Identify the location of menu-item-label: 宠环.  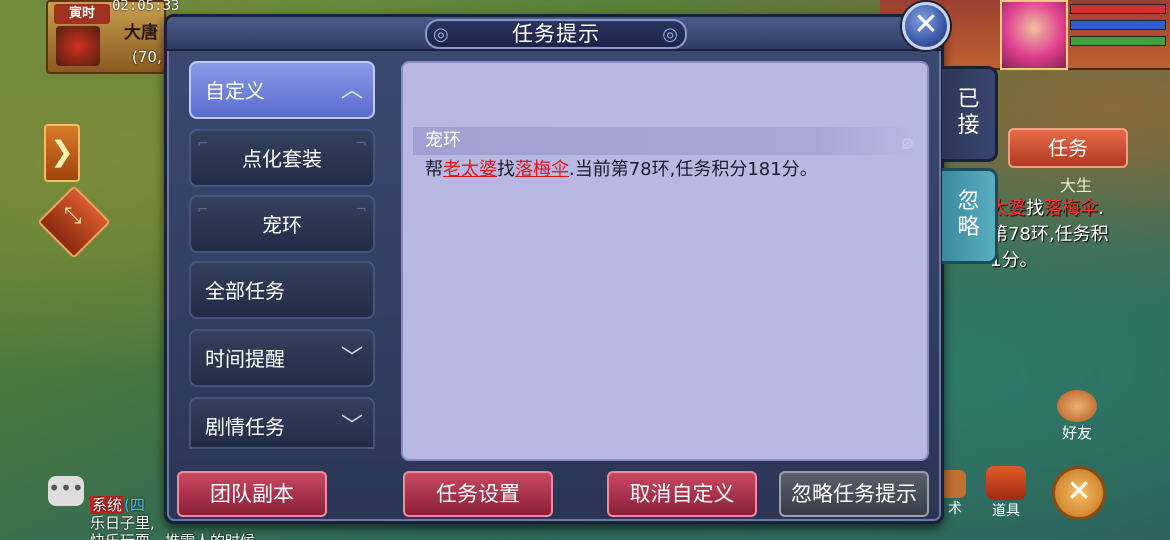
(282, 225).